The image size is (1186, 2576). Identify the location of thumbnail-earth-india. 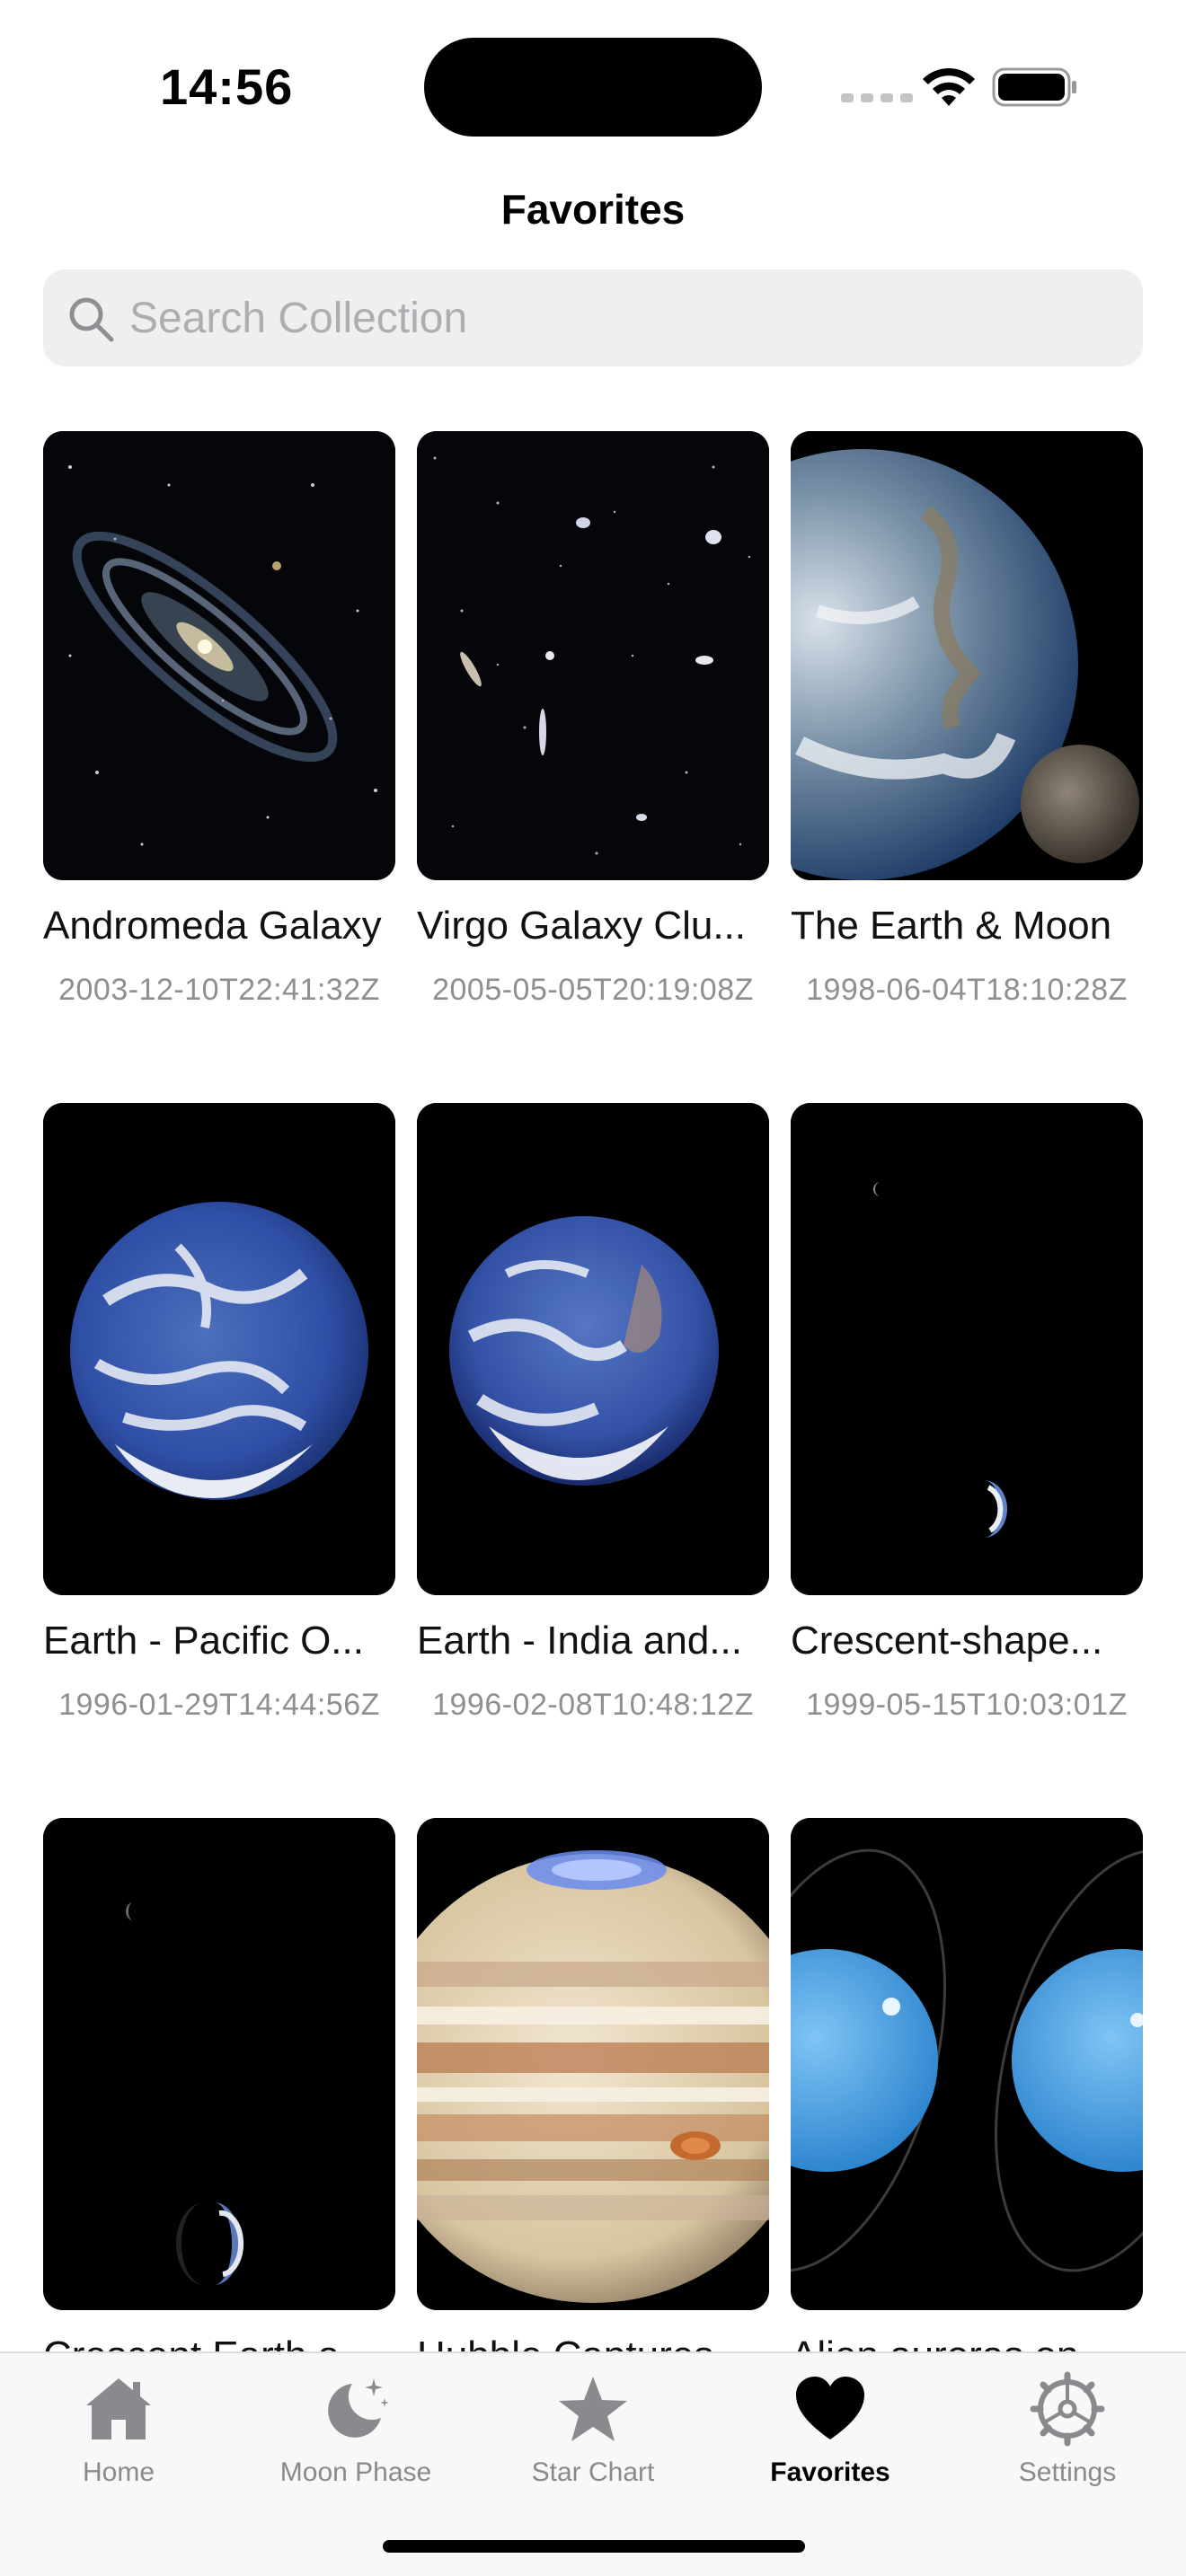
(593, 1349).